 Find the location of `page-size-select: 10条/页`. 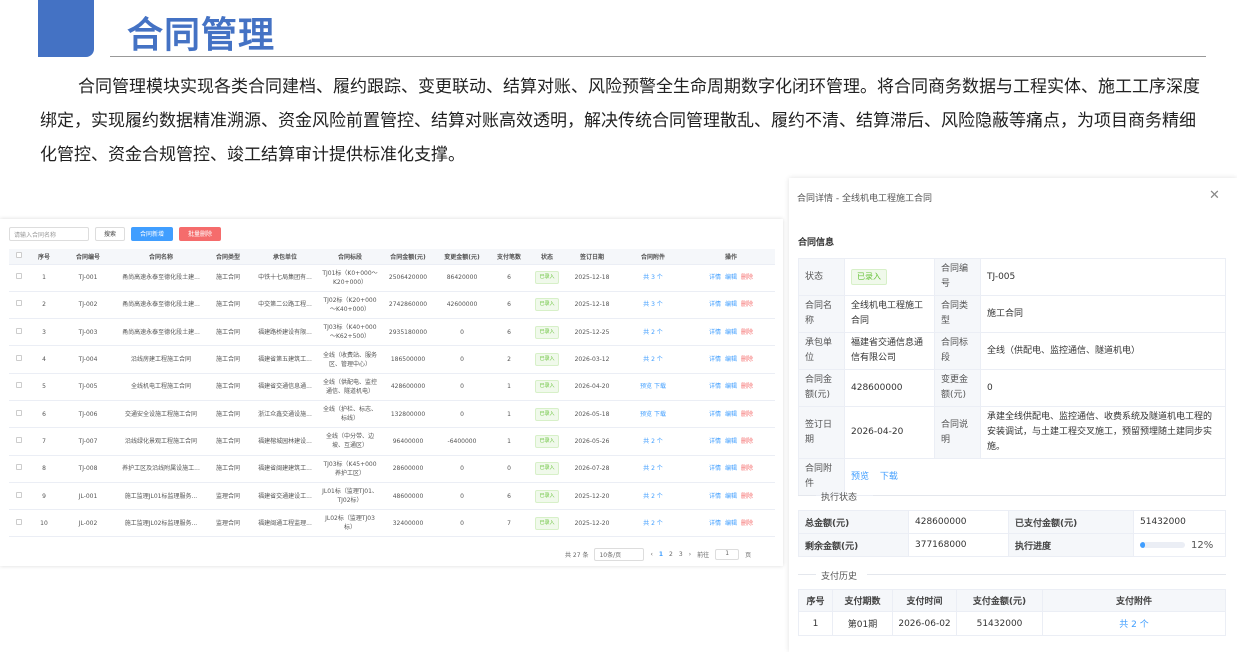

page-size-select: 10条/页 is located at coordinates (619, 554).